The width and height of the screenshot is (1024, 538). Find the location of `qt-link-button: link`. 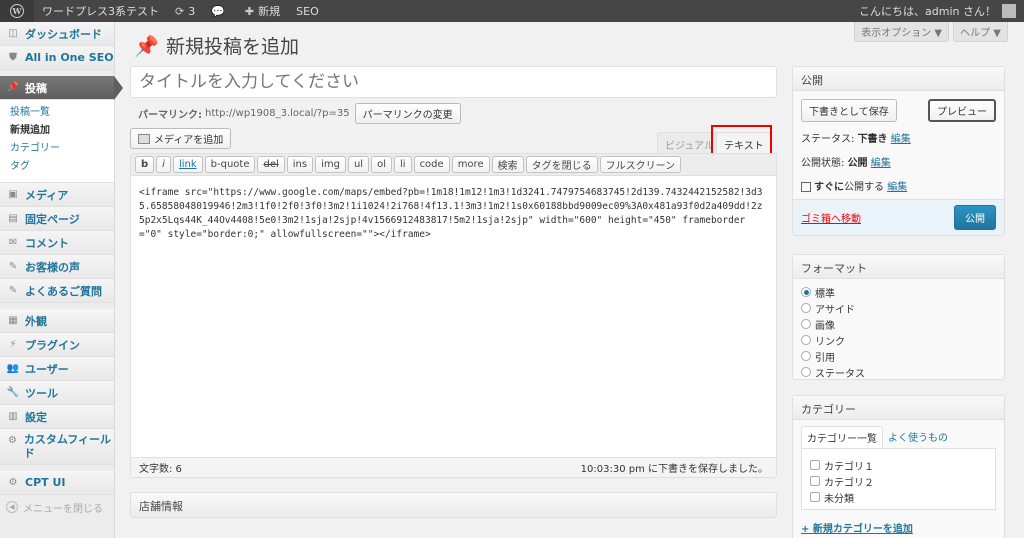

qt-link-button: link is located at coordinates (187, 164).